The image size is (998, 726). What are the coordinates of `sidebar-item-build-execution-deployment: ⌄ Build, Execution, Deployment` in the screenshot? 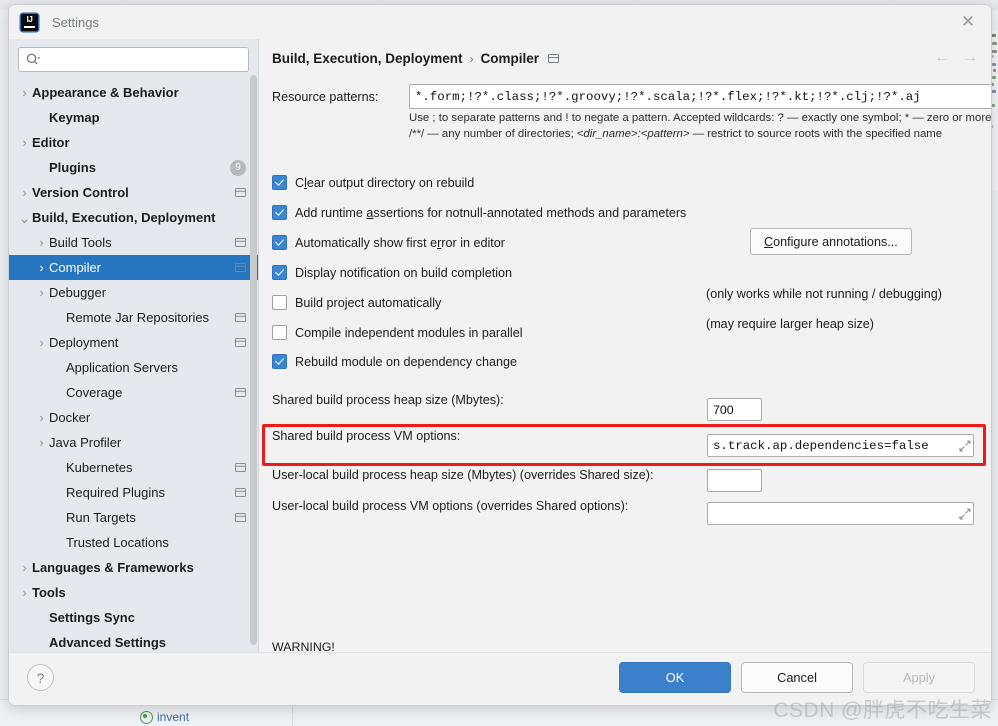 It's located at (133, 217).